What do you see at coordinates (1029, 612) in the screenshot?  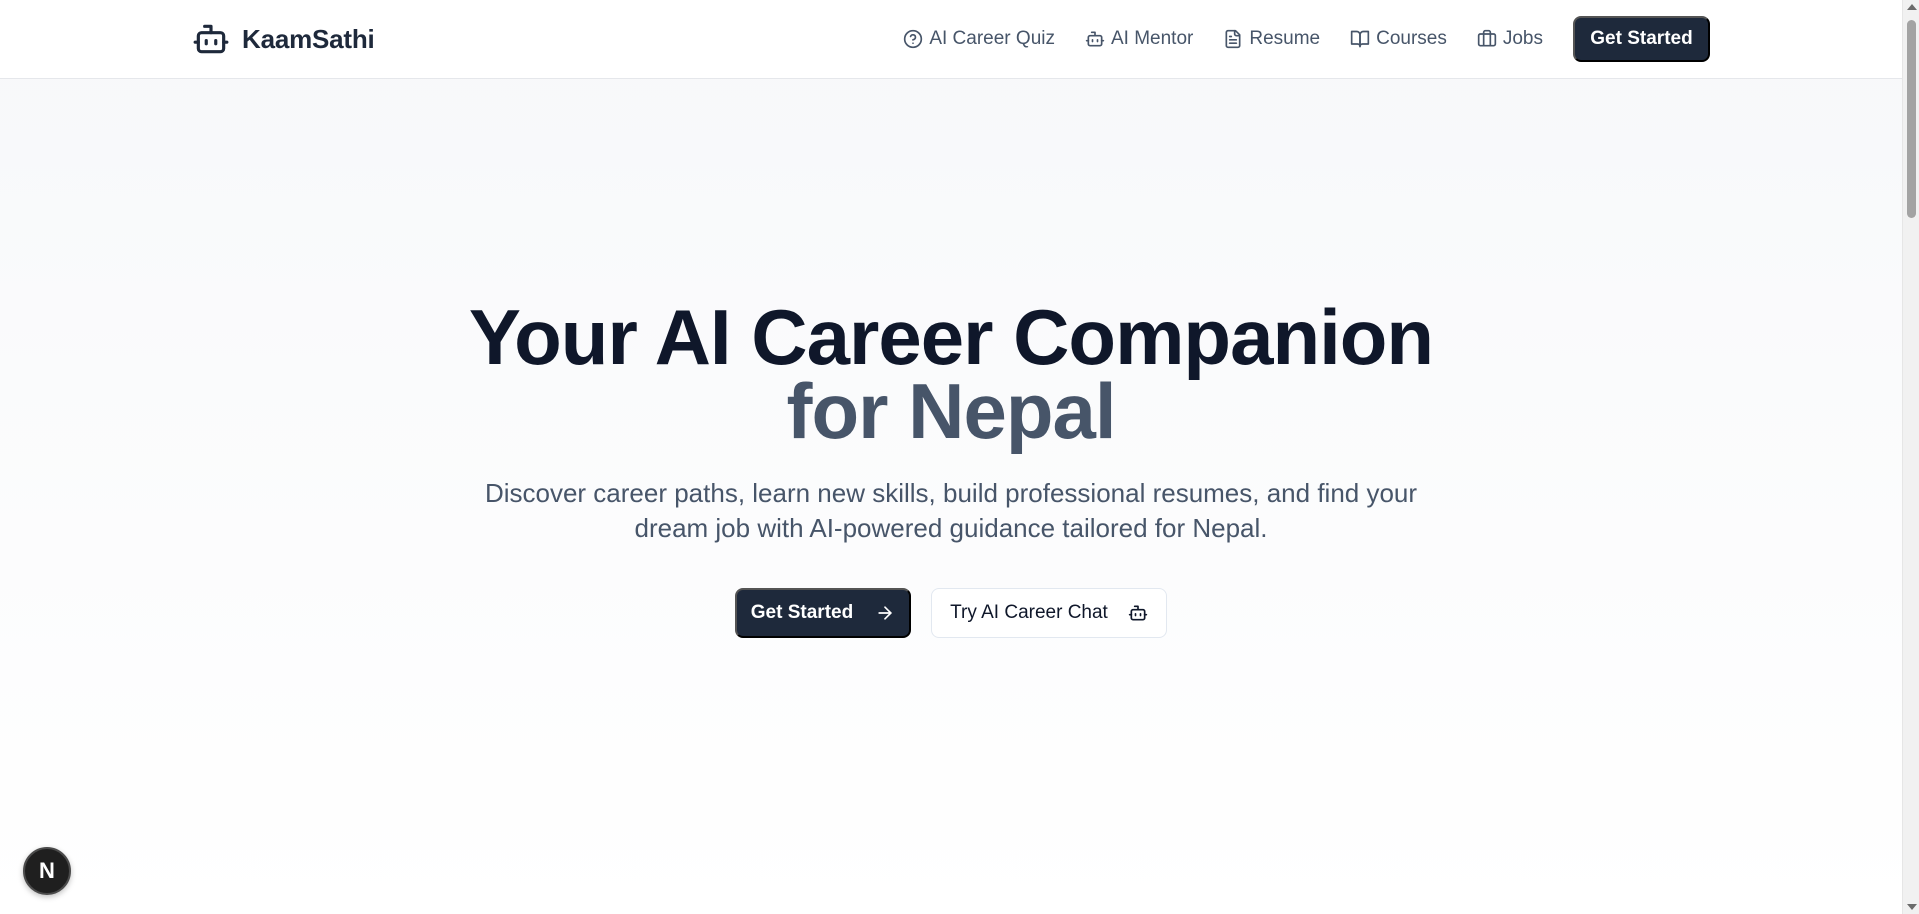 I see `button-label: Try AI Career Chat` at bounding box center [1029, 612].